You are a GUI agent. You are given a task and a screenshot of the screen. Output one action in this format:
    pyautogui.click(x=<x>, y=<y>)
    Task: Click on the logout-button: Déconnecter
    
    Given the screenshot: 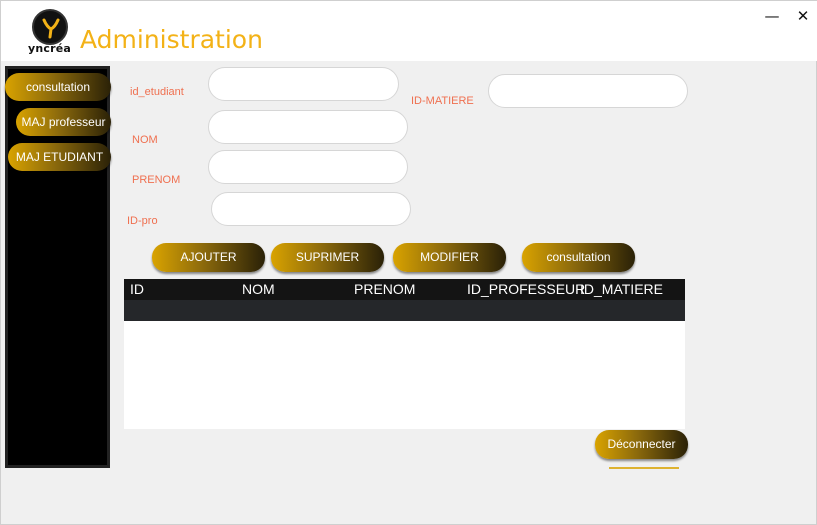 What is the action you would take?
    pyautogui.click(x=641, y=444)
    